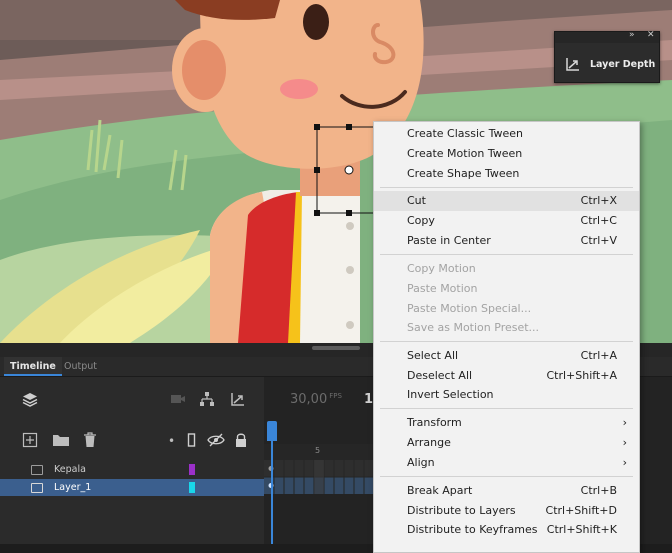 Image resolution: width=672 pixels, height=553 pixels. I want to click on menu-item-distribute-to-layers: Distribute to Layers Ctrl+Shift+D, so click(506, 511).